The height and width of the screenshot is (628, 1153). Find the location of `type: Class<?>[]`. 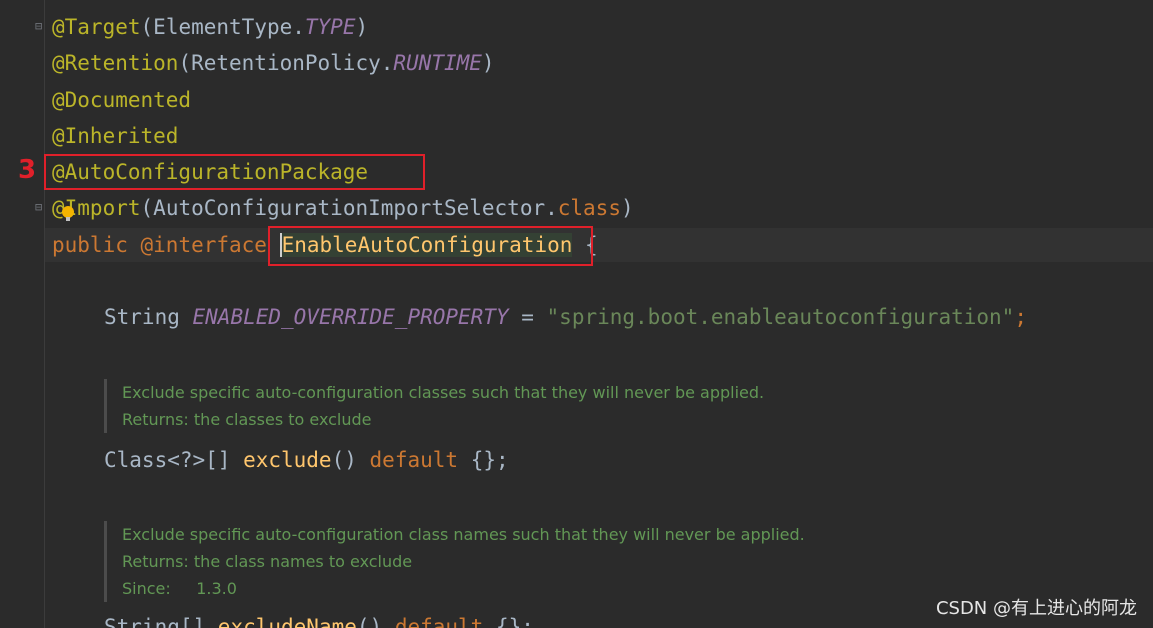

type: Class<?>[] is located at coordinates (174, 460).